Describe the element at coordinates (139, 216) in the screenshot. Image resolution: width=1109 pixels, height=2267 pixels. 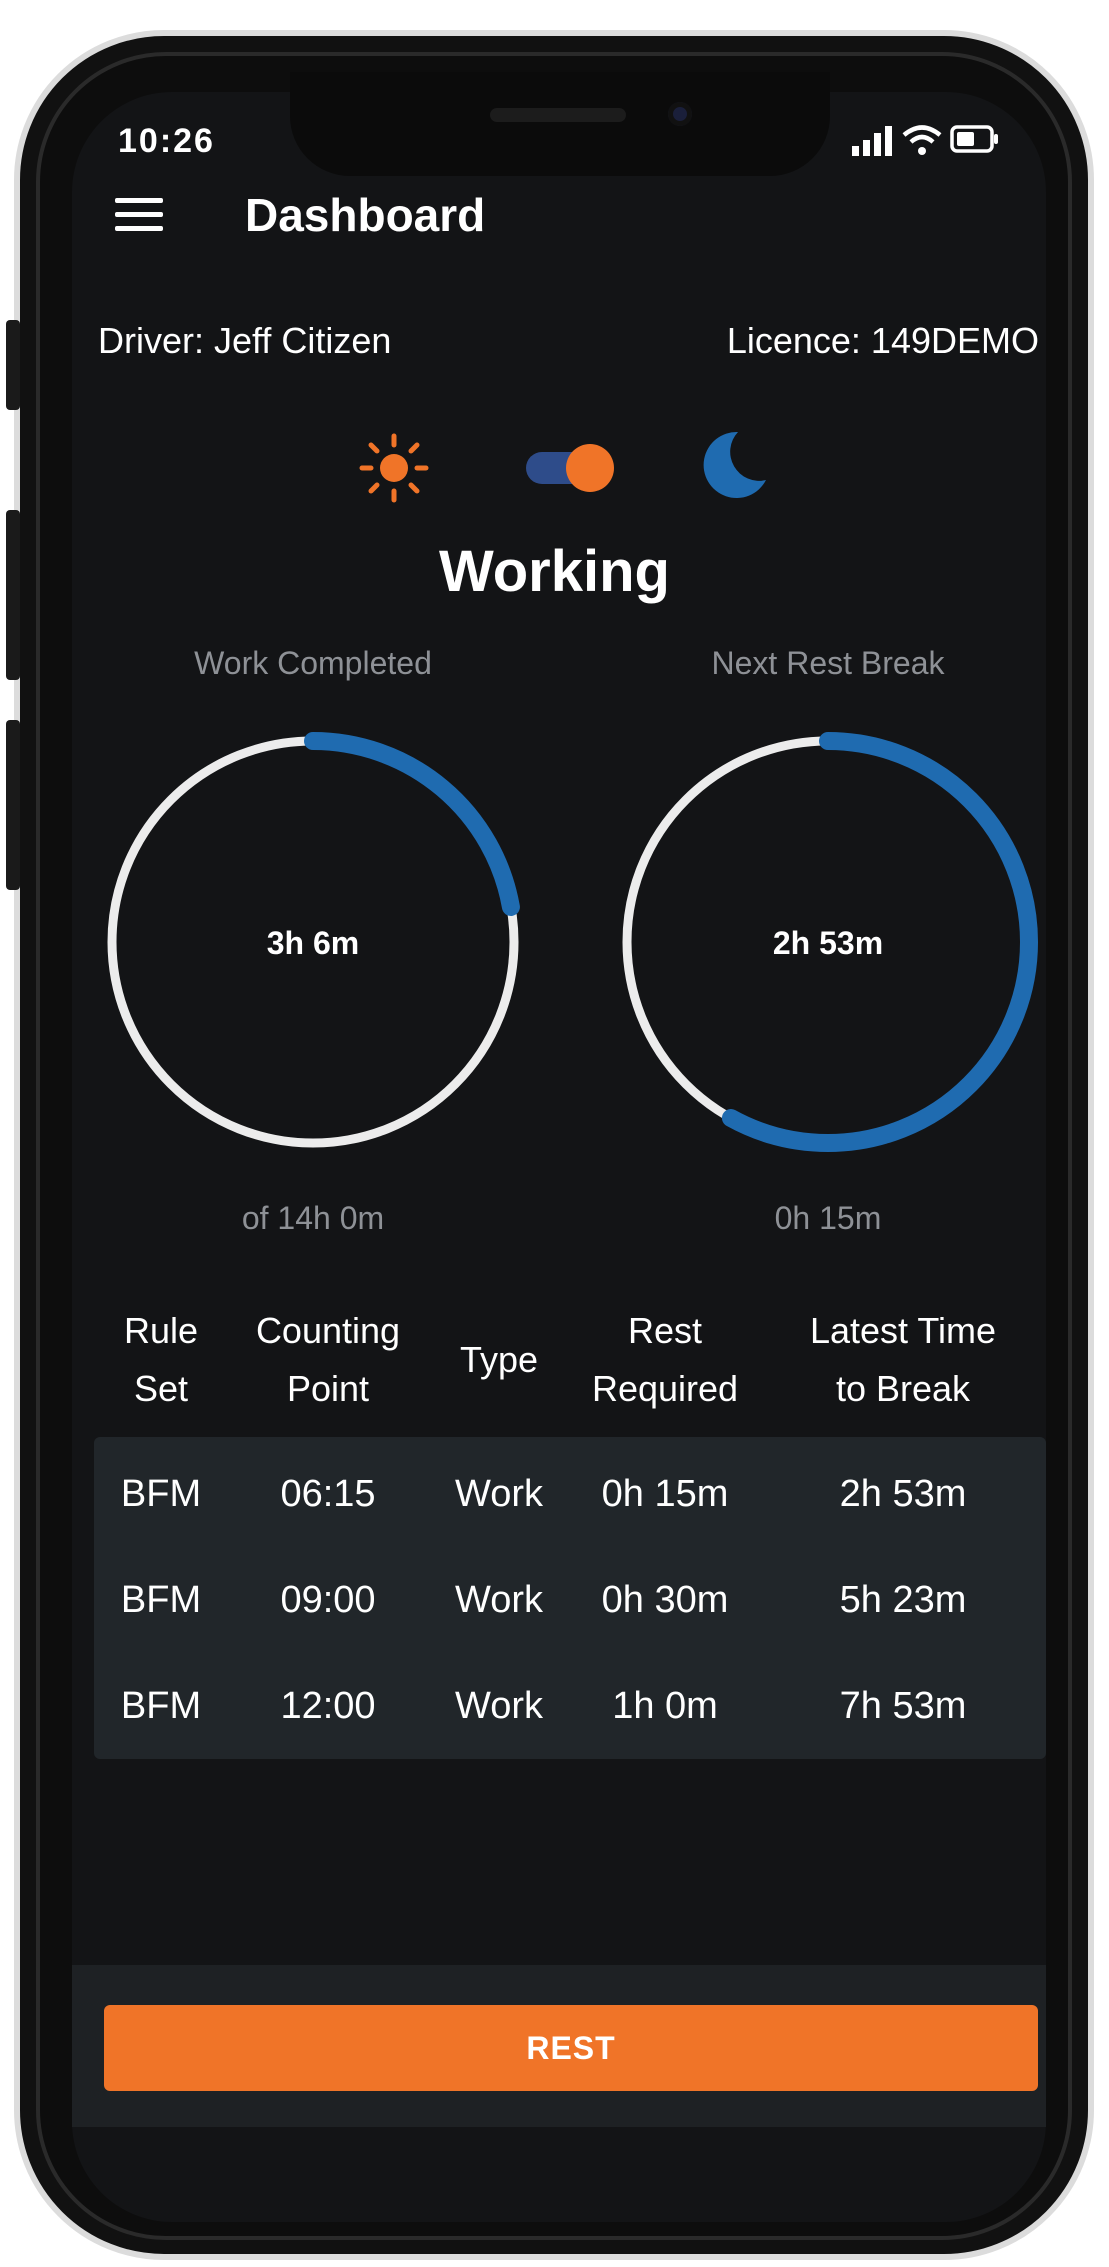
I see `hamburger-menu-icon` at that location.